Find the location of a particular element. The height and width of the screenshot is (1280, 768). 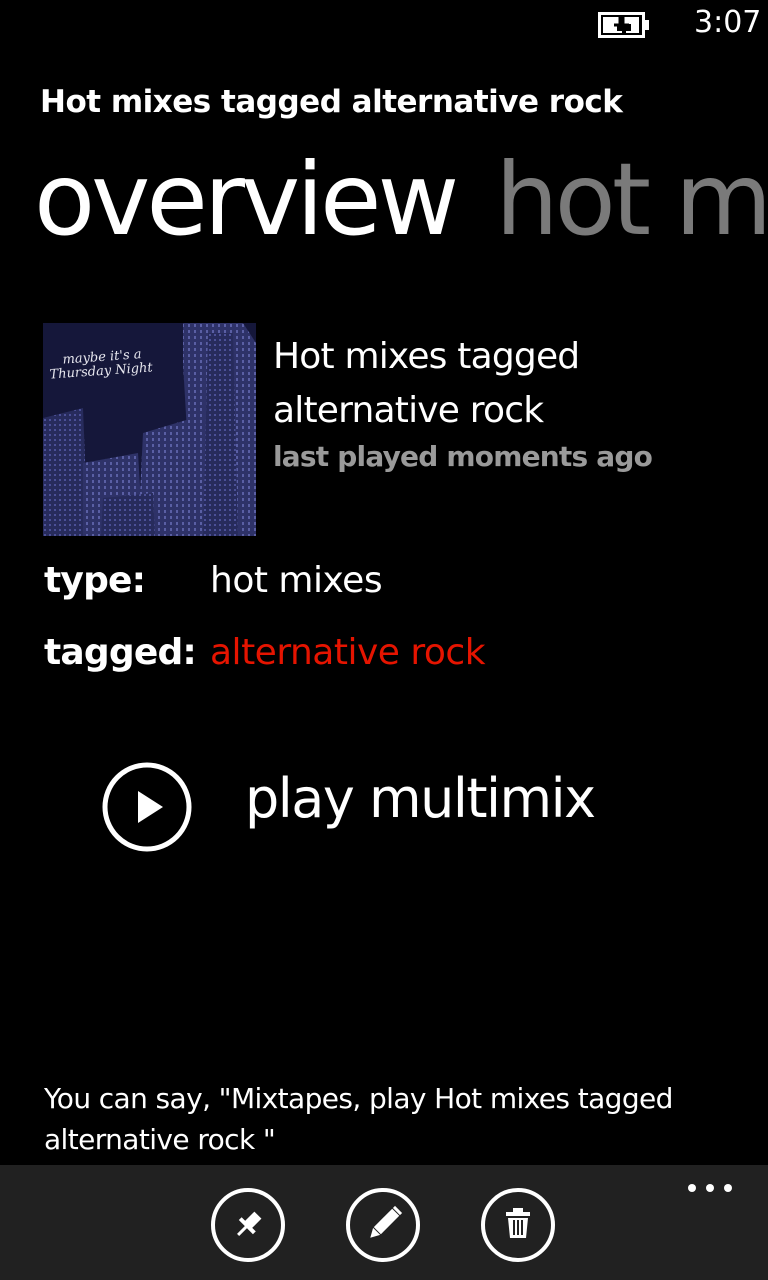

pivot-tab-overview: overview is located at coordinates (246, 199).